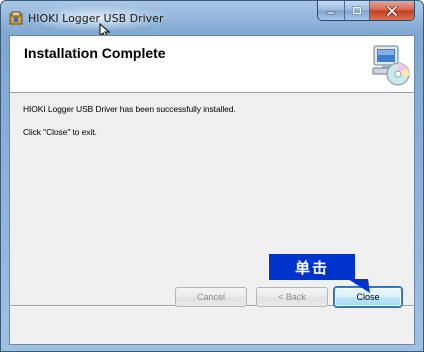 The height and width of the screenshot is (352, 424). What do you see at coordinates (312, 267) in the screenshot?
I see `click-annotation: 单击` at bounding box center [312, 267].